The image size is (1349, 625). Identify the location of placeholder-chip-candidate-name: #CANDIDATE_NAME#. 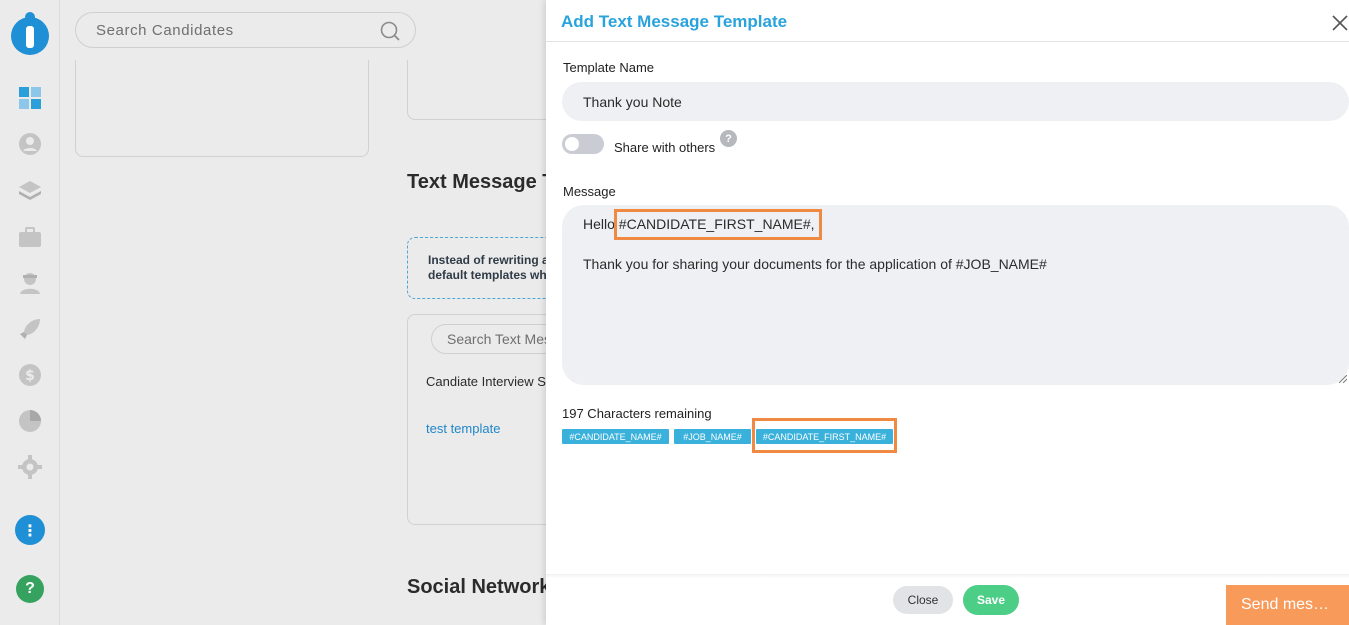
(615, 436).